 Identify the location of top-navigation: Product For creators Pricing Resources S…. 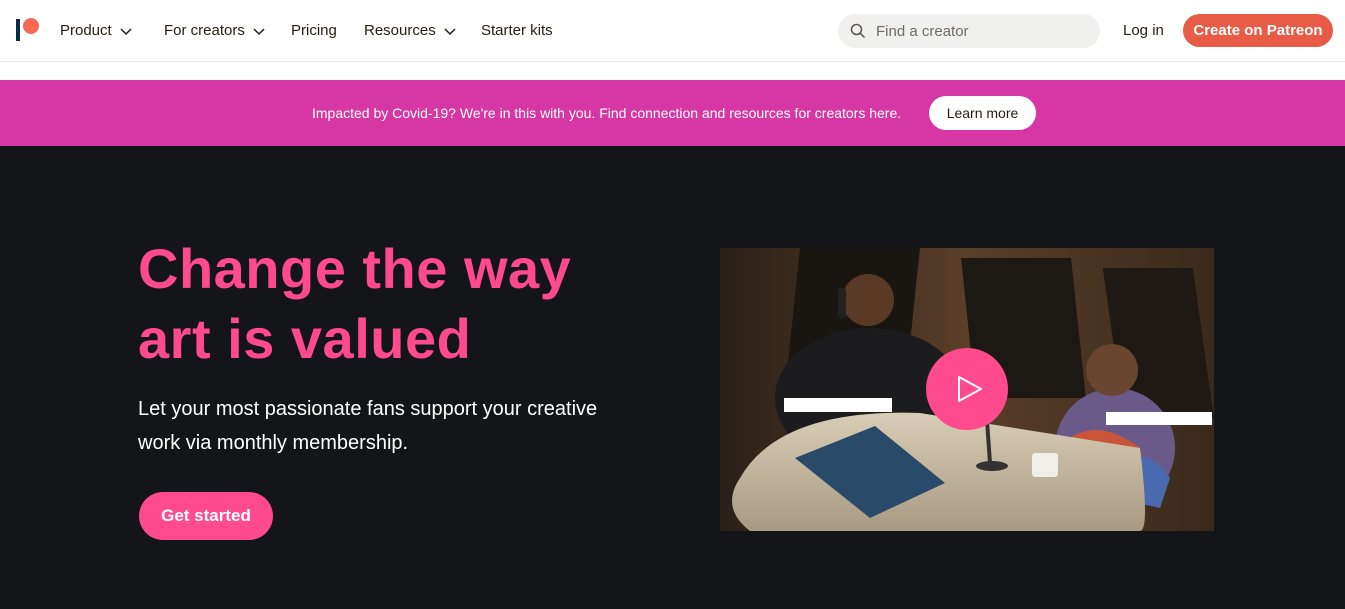
(672, 31).